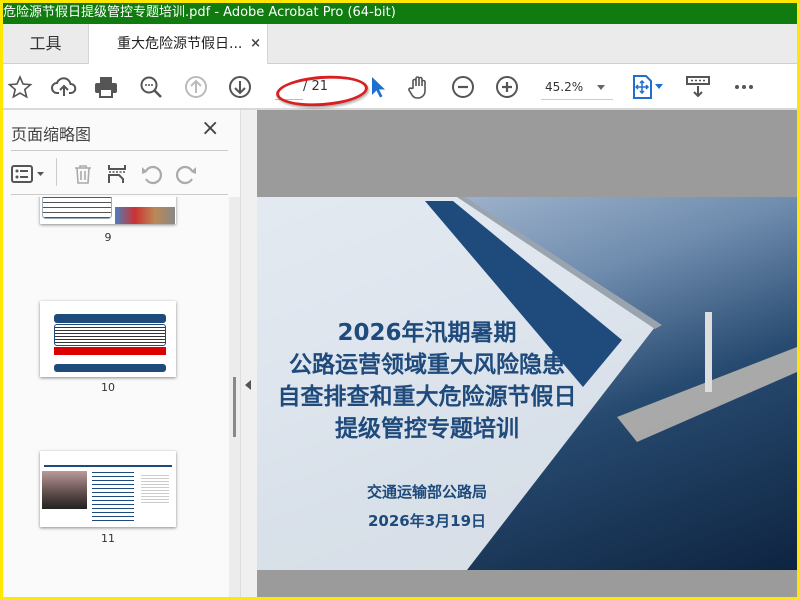 Image resolution: width=800 pixels, height=600 pixels. Describe the element at coordinates (108, 387) in the screenshot. I see `thumbnail-page-number: 10` at that location.